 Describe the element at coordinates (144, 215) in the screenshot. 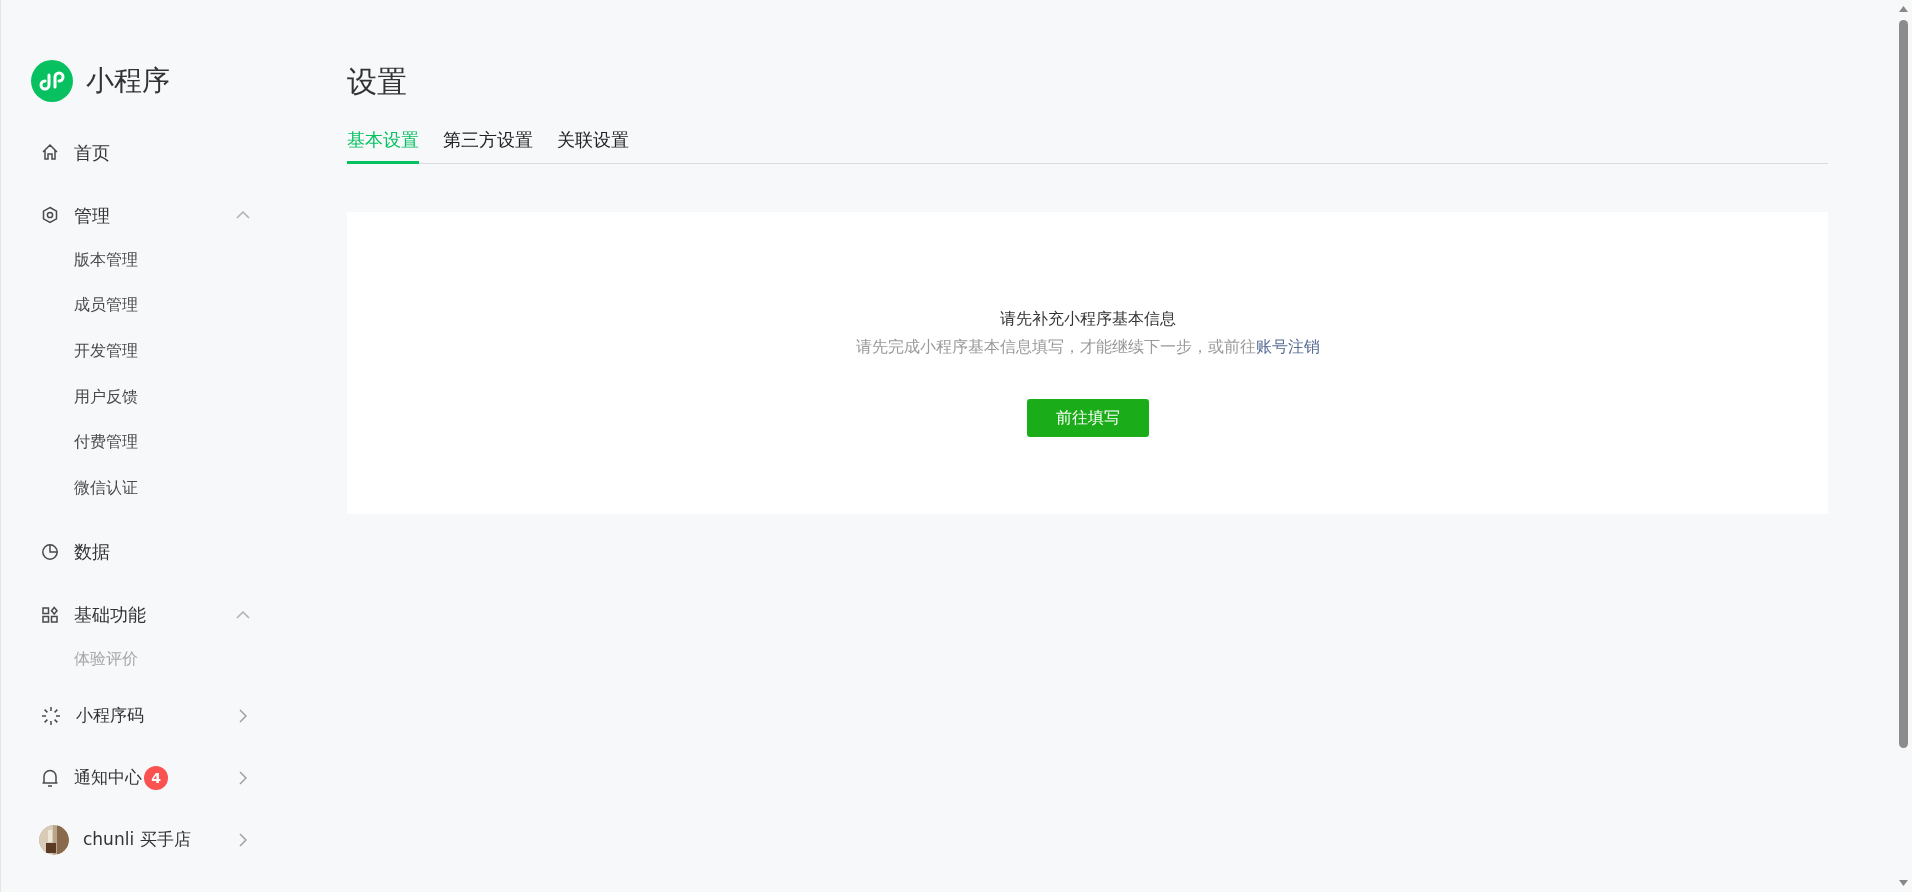

I see `nav-item: 管理` at that location.